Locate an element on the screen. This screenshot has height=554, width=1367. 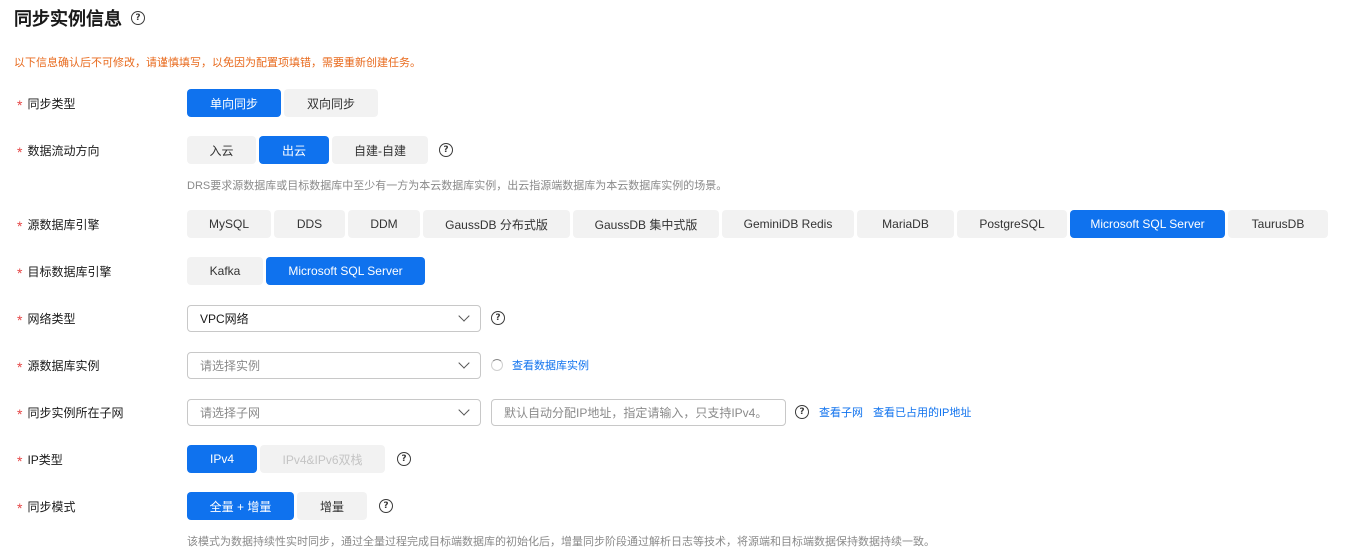
option-full-incremental: 全量 + 增量 is located at coordinates (240, 506).